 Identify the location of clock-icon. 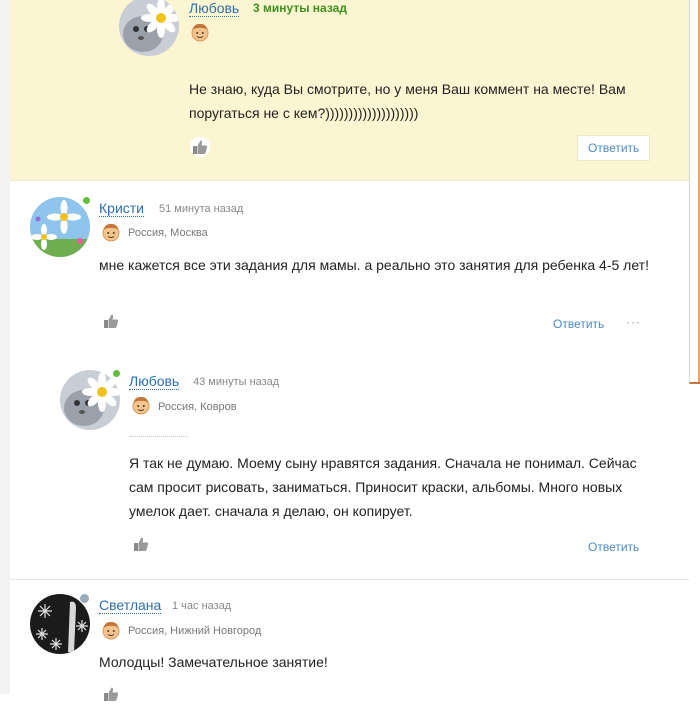
(84, 598).